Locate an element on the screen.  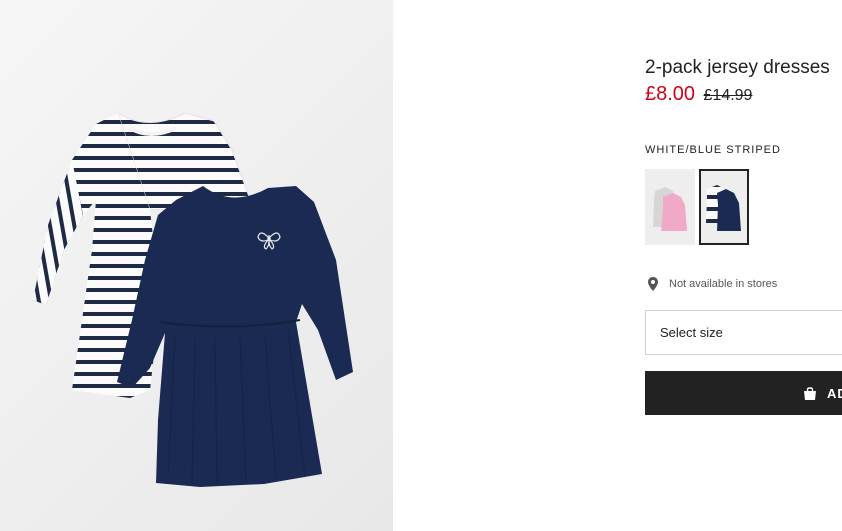
sale-price: £8.00 is located at coordinates (670, 94).